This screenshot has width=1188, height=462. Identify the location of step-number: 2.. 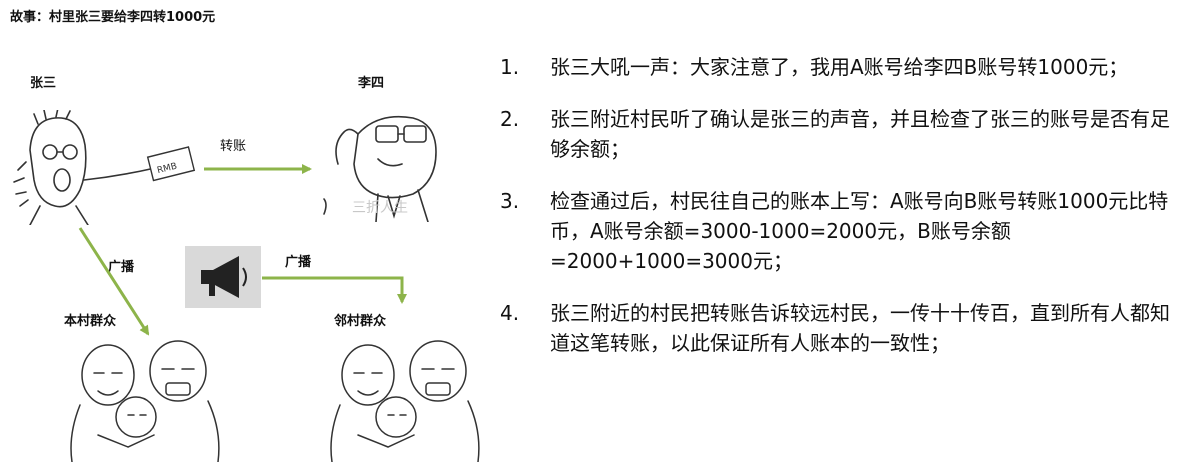
(510, 119).